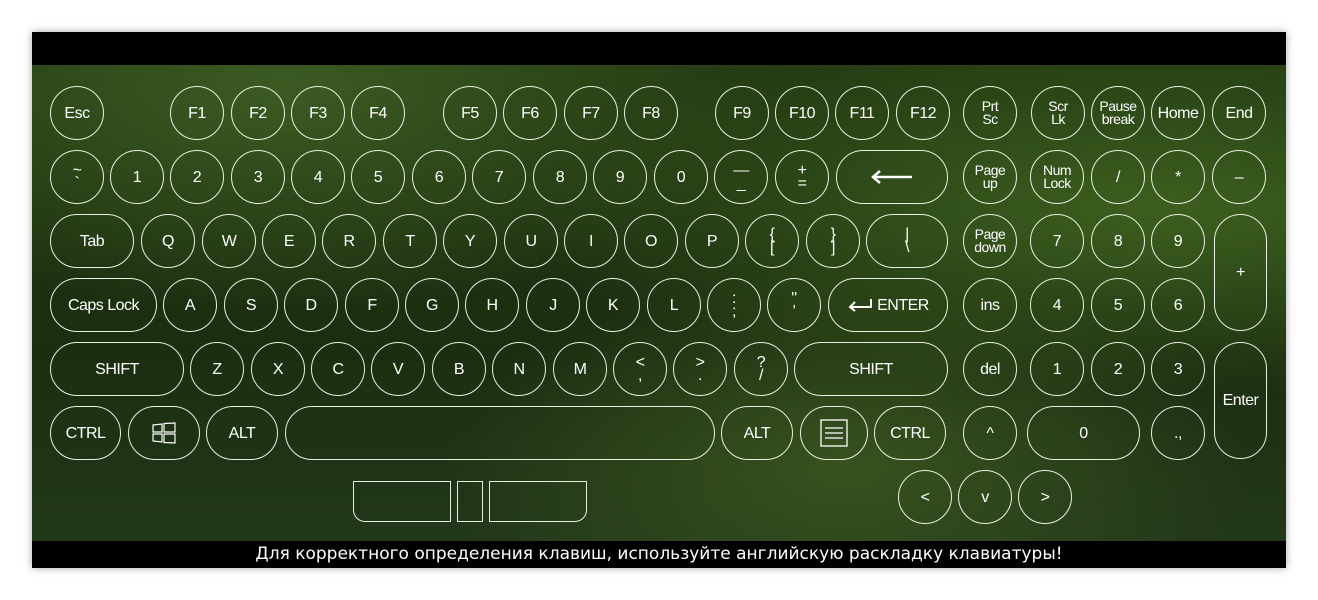 The width and height of the screenshot is (1318, 600). I want to click on key-bracket-left: { [, so click(772, 241).